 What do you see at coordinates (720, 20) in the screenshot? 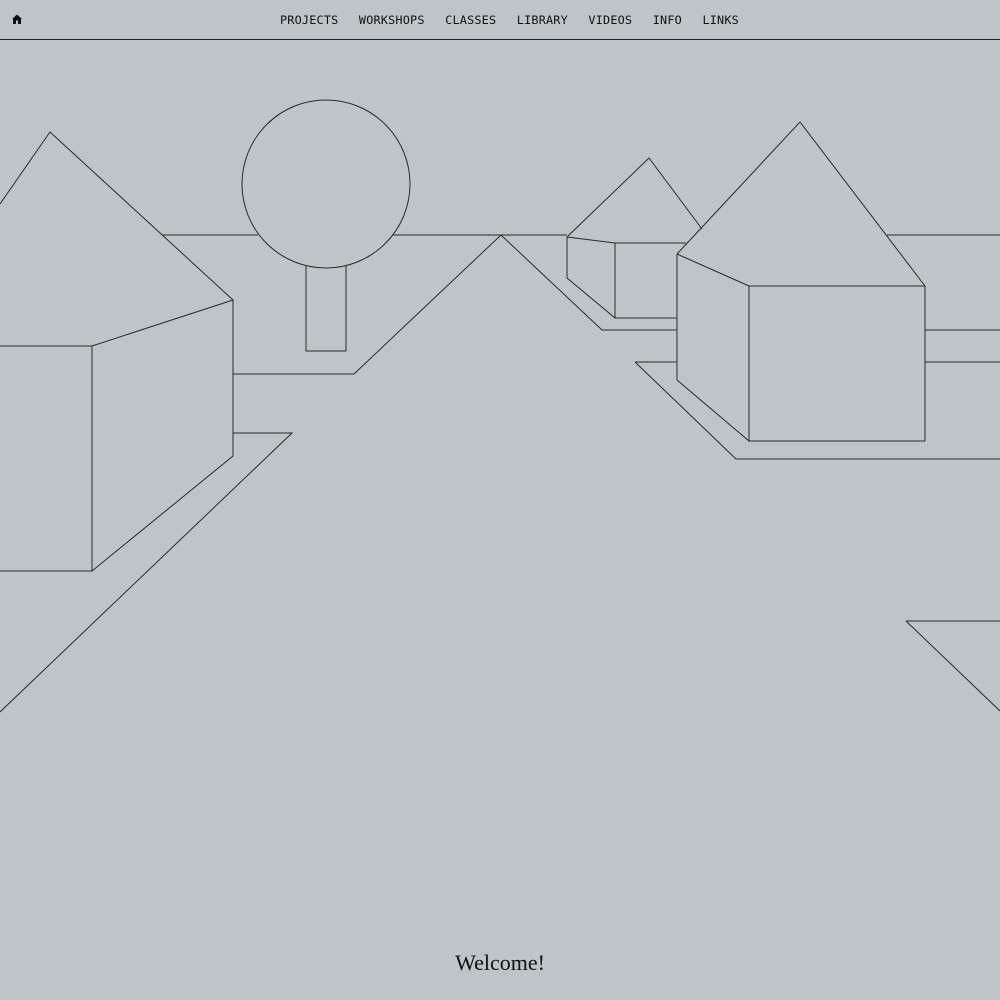
I see `nav-item-links: LINKS` at bounding box center [720, 20].